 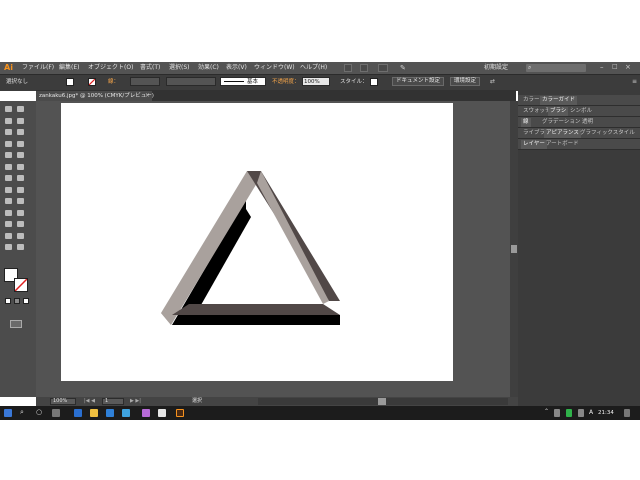 What do you see at coordinates (556, 68) in the screenshot?
I see `search-input` at bounding box center [556, 68].